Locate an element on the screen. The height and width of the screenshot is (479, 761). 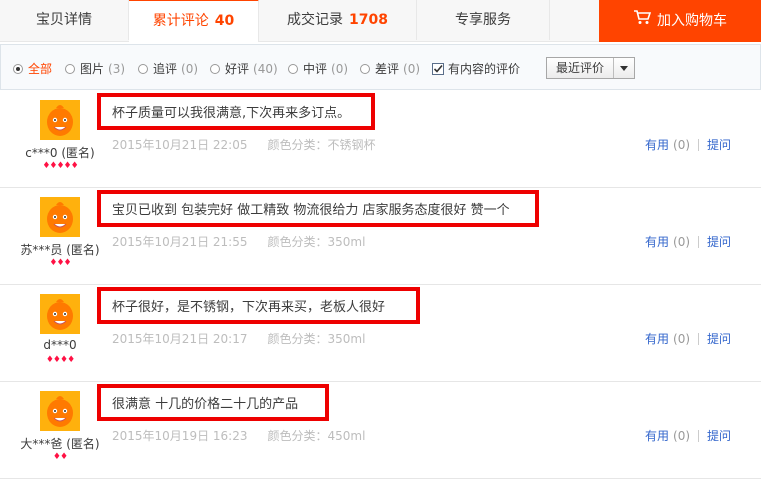
filter-followup: 追评 (0) is located at coordinates (168, 69).